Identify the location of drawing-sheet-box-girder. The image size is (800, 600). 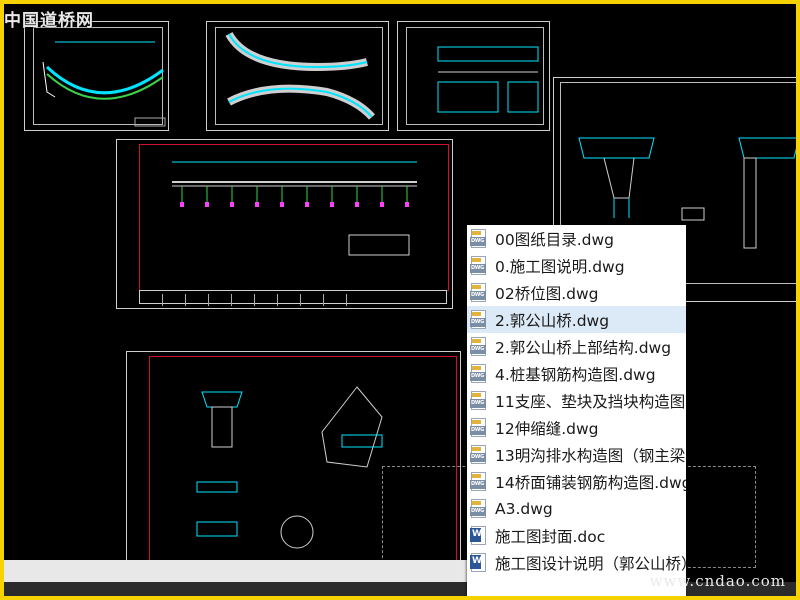
(473, 76).